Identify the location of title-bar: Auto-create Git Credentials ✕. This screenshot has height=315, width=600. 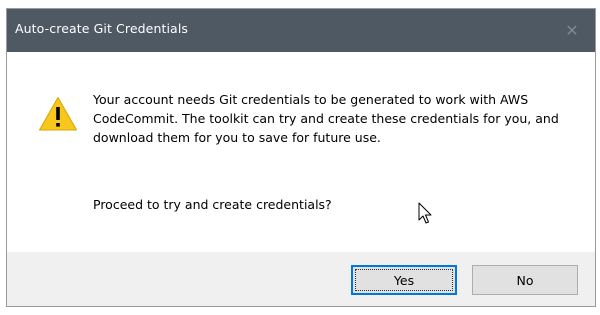
(301, 30).